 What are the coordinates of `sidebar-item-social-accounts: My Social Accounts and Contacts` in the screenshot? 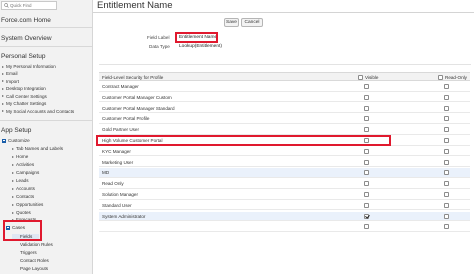 It's located at (38, 112).